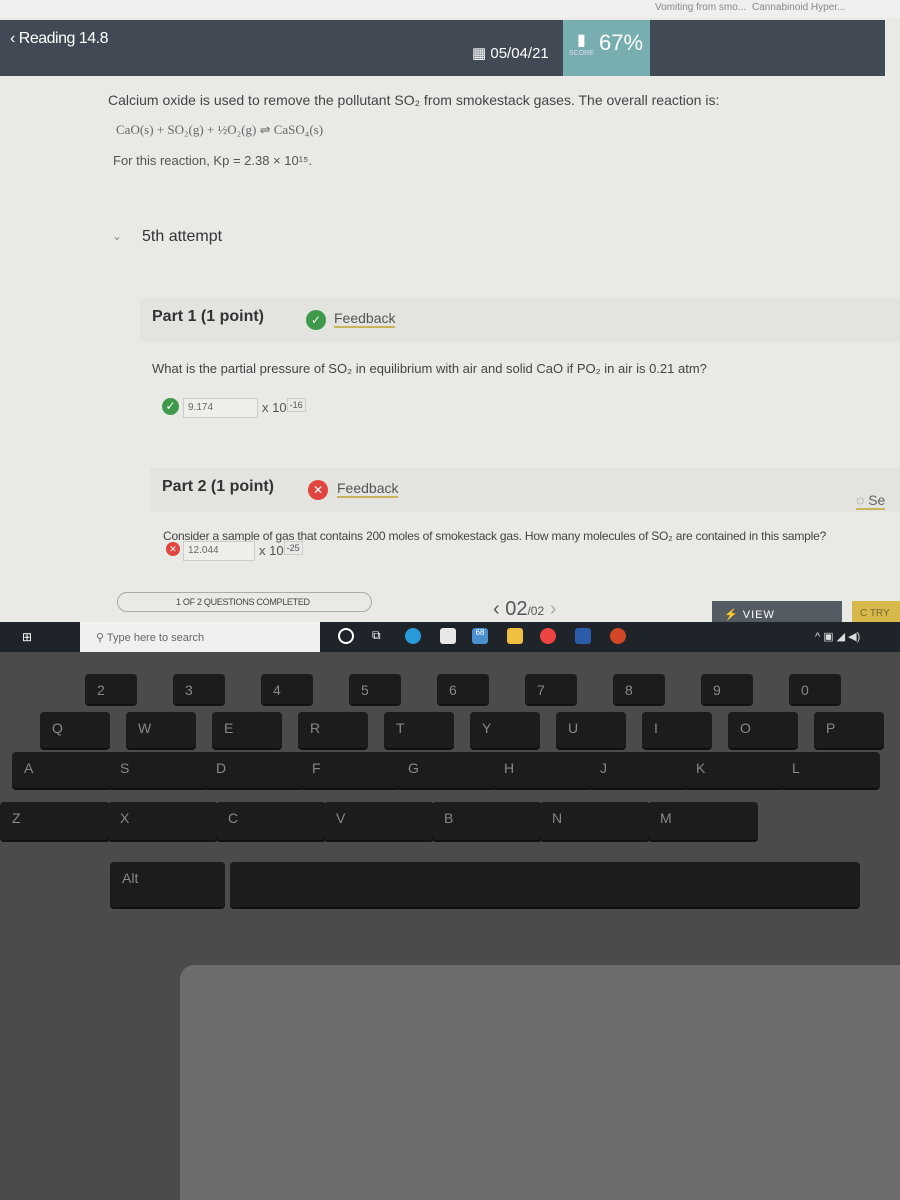 Image resolution: width=900 pixels, height=1200 pixels. What do you see at coordinates (830, 770) in the screenshot?
I see `keyboard-key: L` at bounding box center [830, 770].